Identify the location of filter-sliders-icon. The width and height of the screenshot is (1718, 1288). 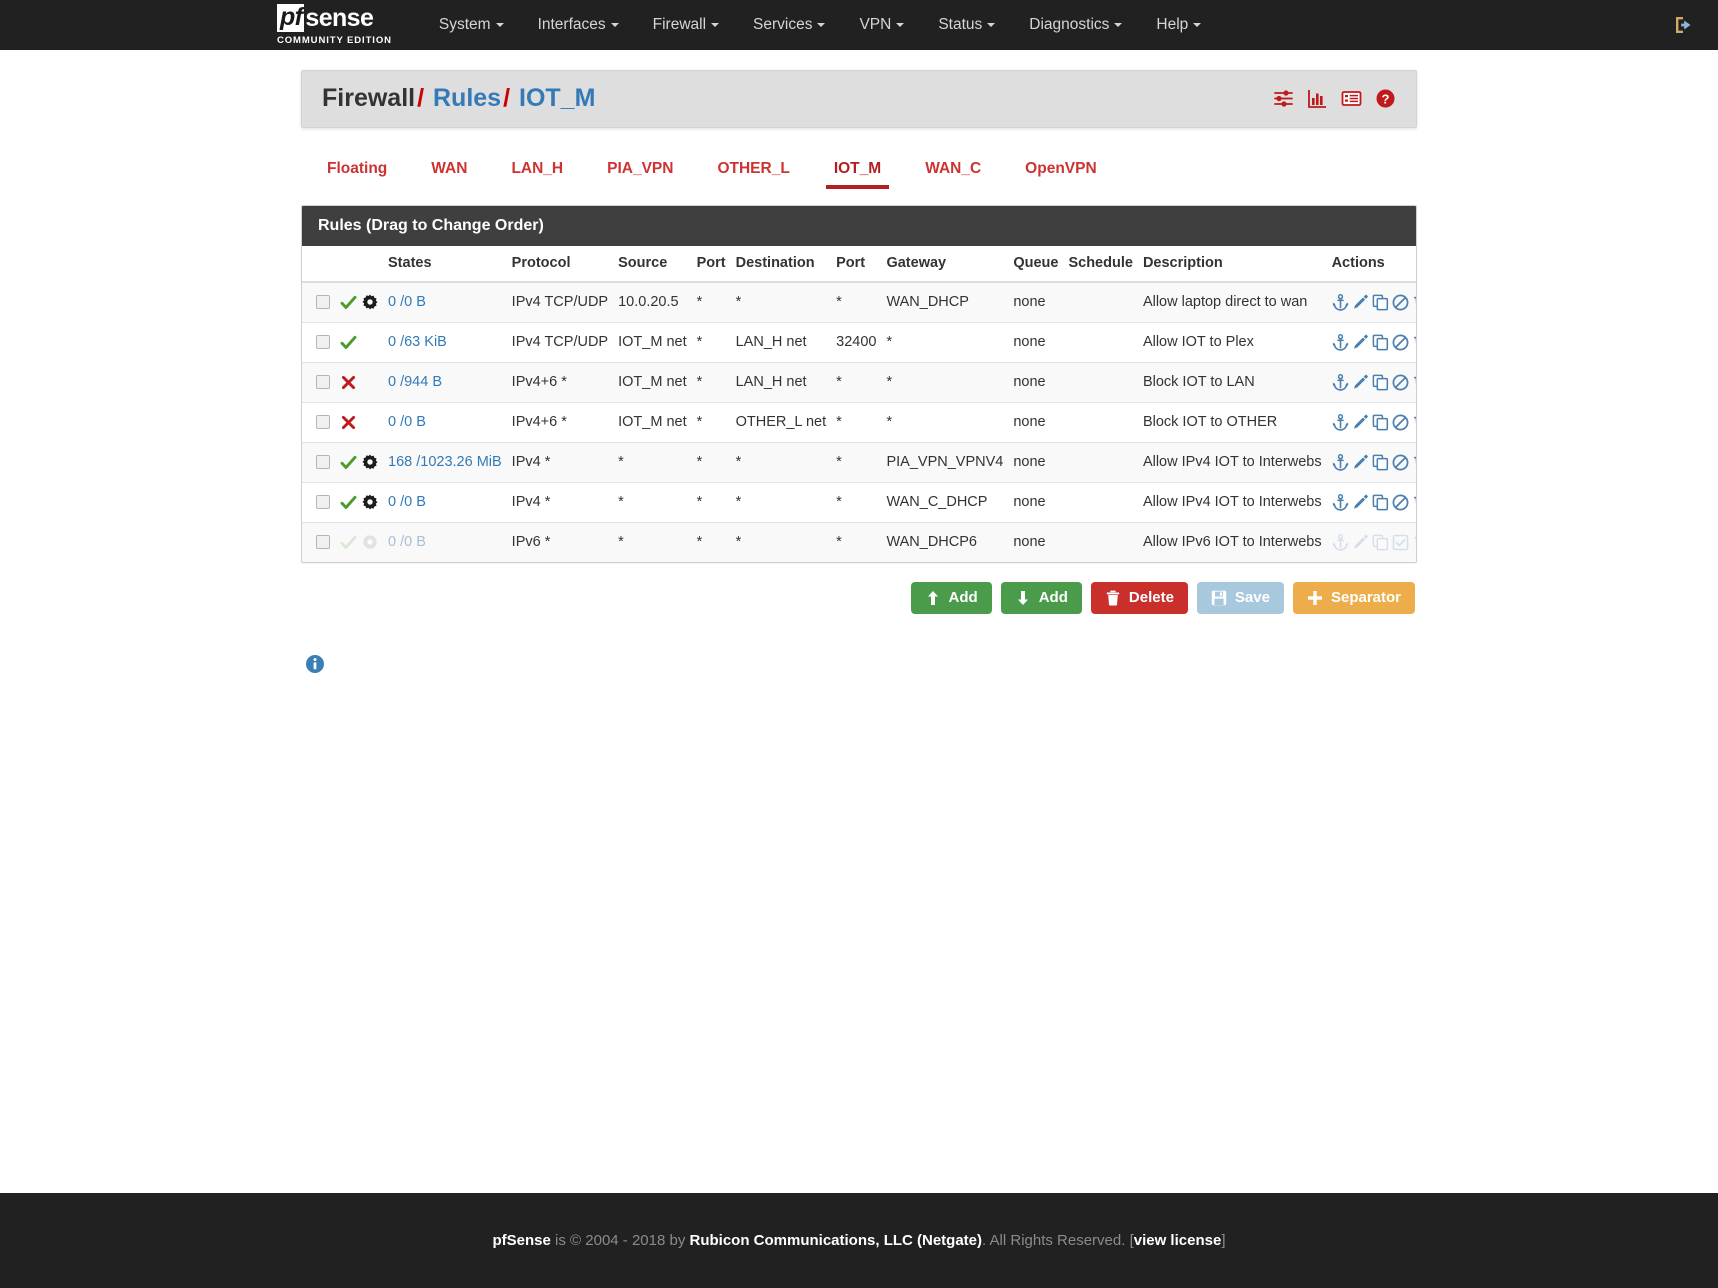
(1283, 98).